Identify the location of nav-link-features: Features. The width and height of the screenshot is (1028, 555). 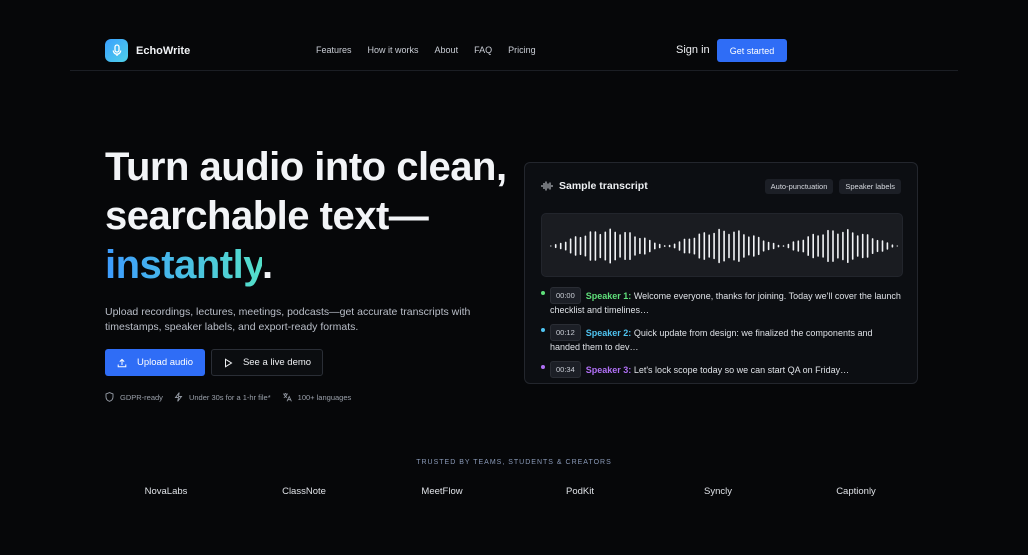
(334, 50).